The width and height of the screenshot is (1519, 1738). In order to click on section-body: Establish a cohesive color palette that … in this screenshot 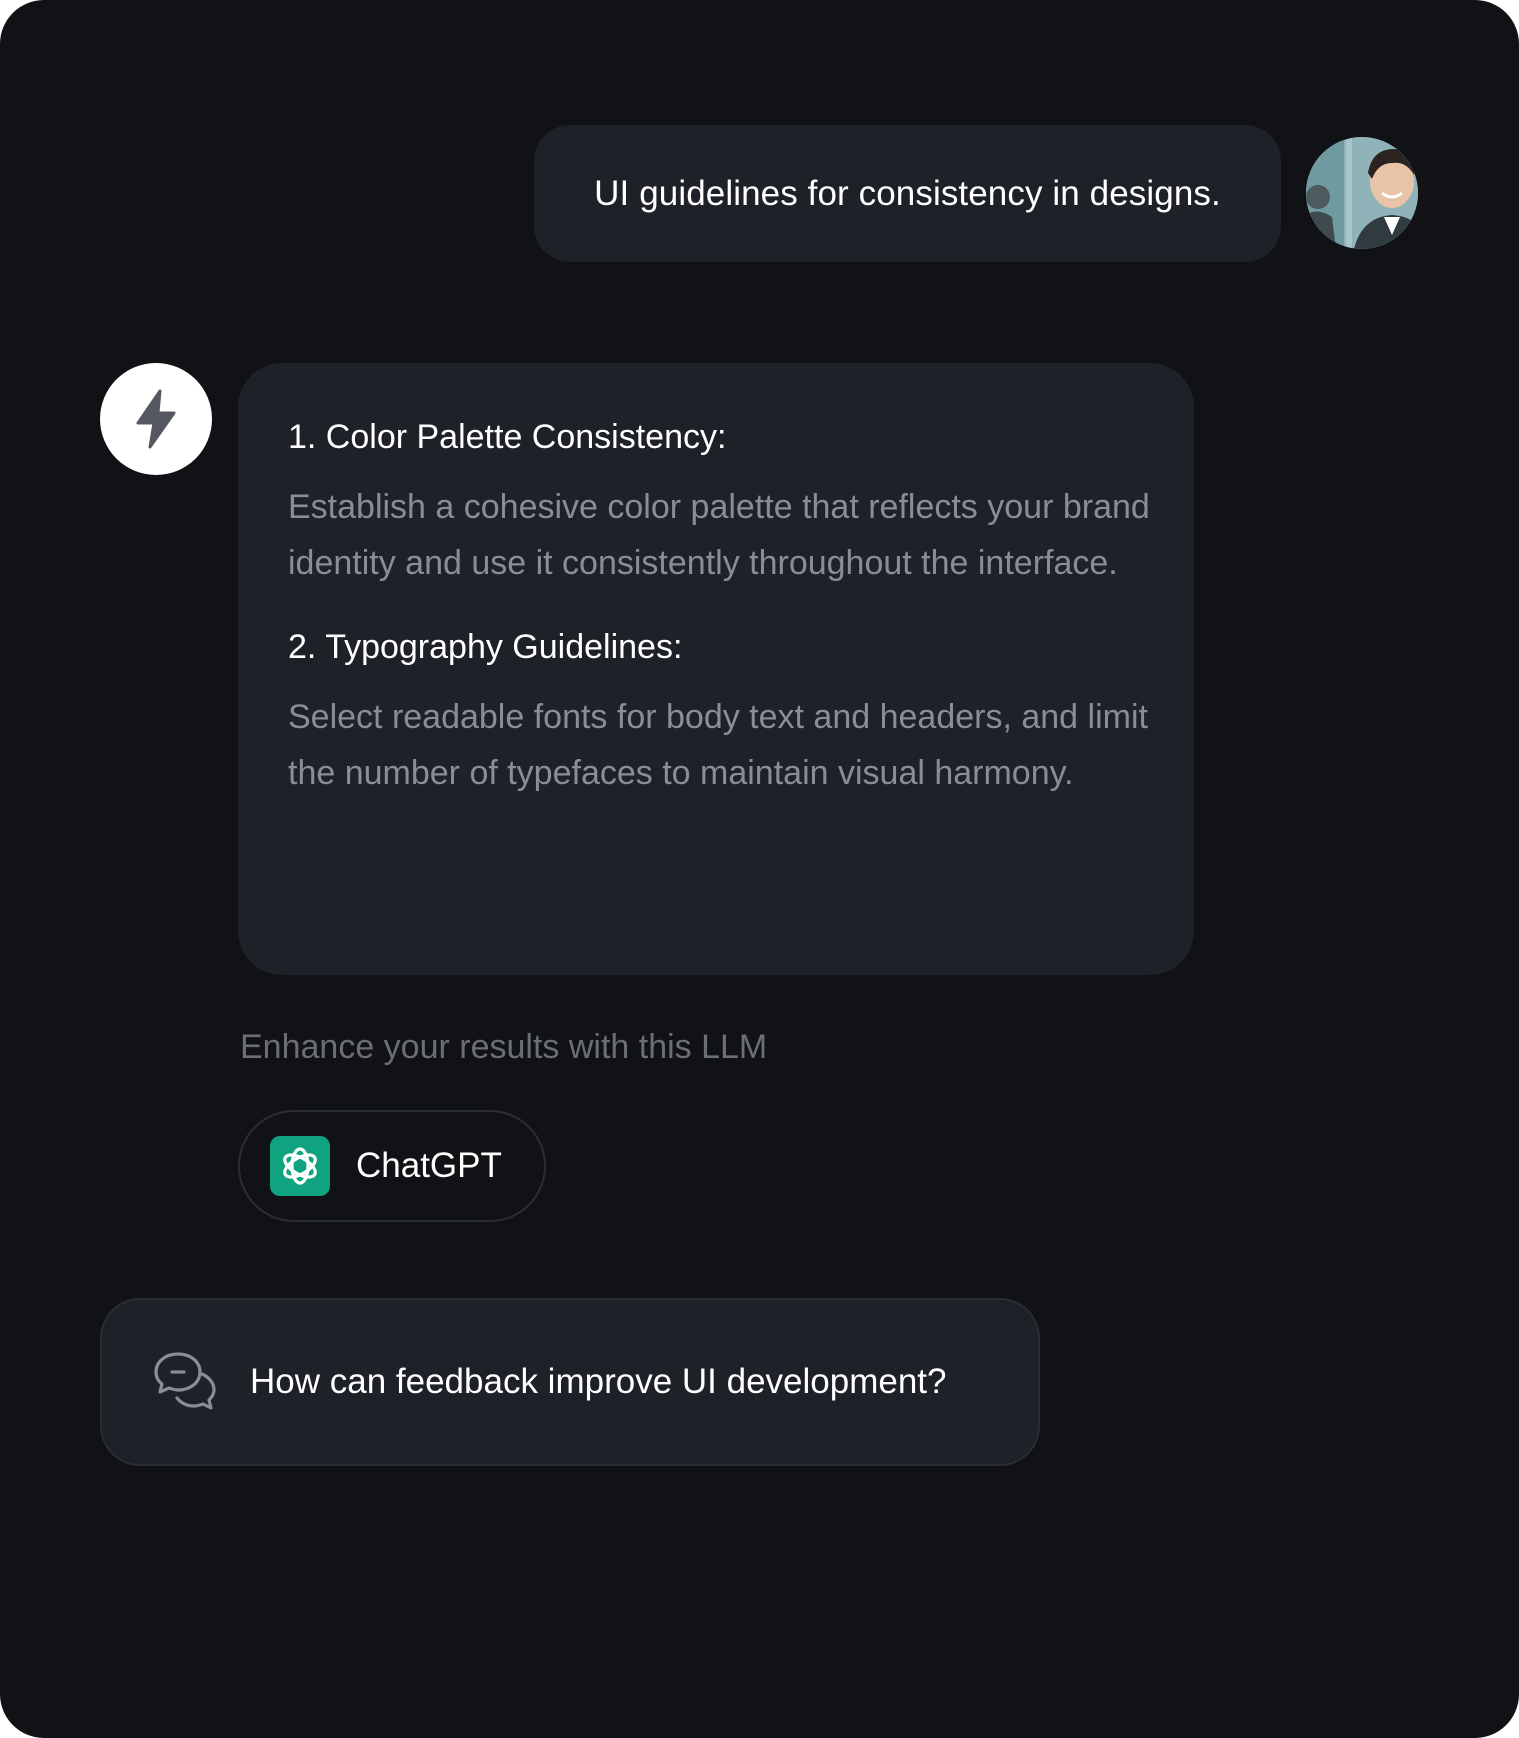, I will do `click(719, 535)`.